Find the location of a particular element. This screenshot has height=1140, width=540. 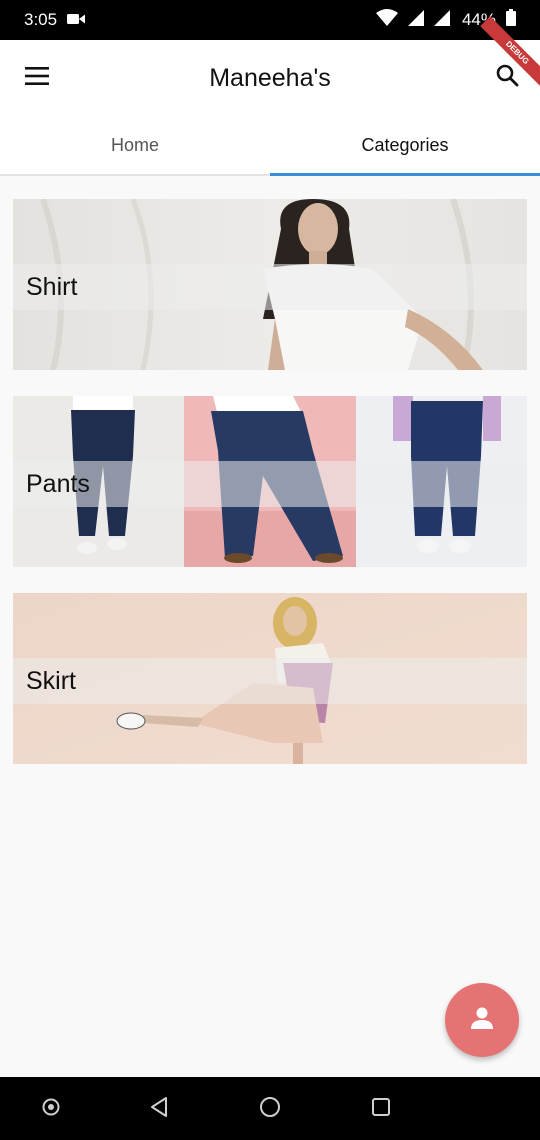

wifi-icon is located at coordinates (386, 20).